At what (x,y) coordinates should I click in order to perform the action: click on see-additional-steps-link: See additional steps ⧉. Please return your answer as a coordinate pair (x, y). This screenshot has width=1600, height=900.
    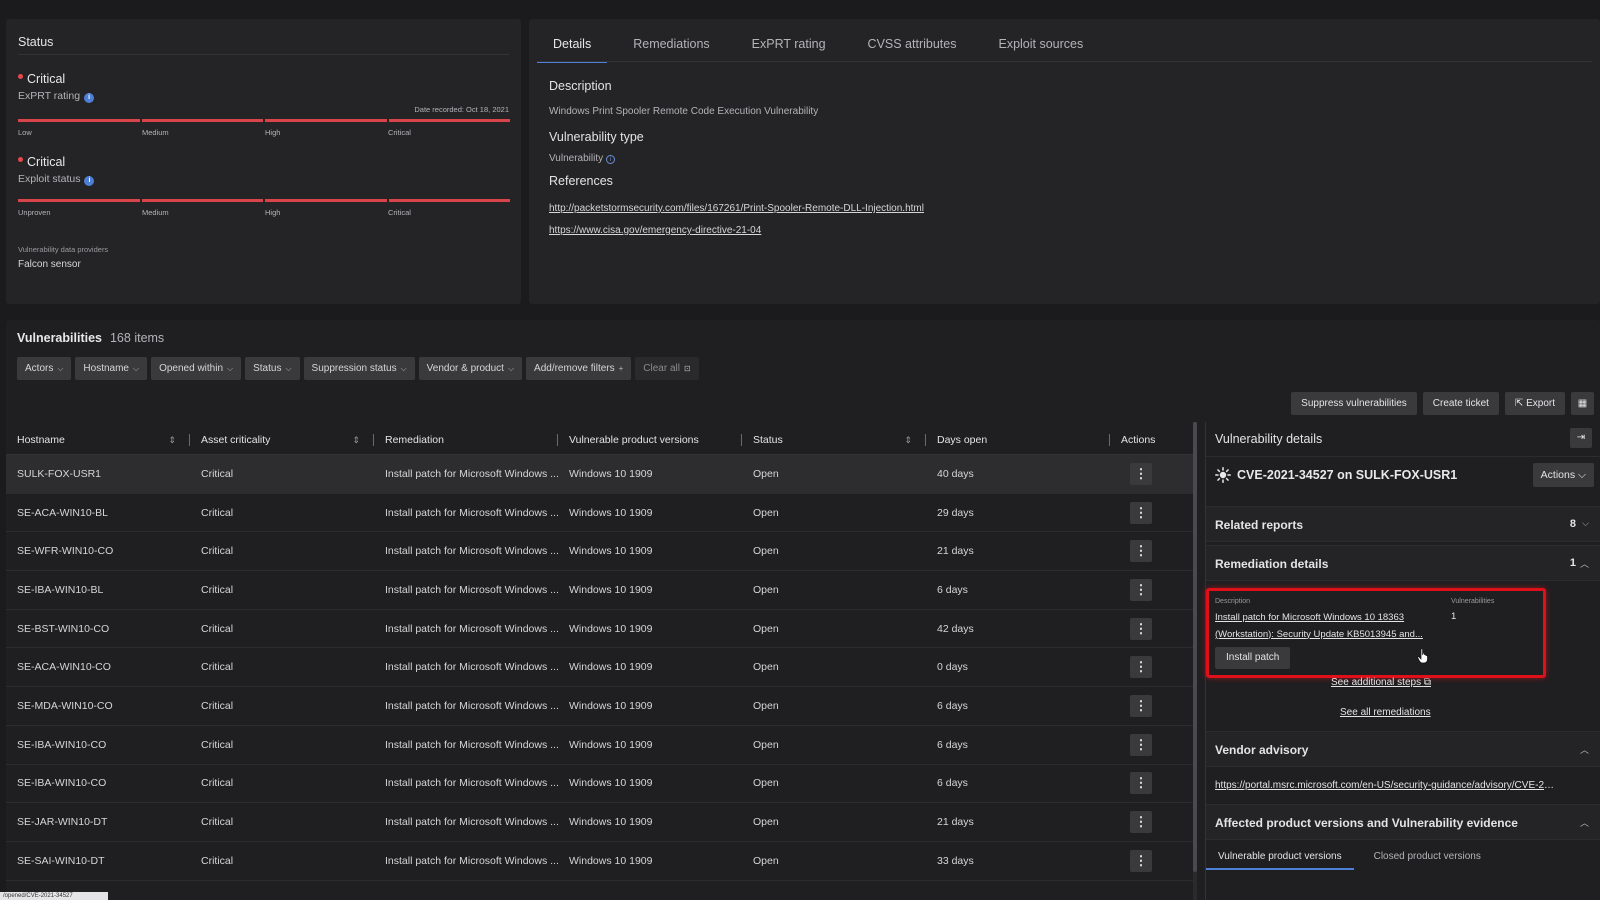
    Looking at the image, I should click on (1381, 682).